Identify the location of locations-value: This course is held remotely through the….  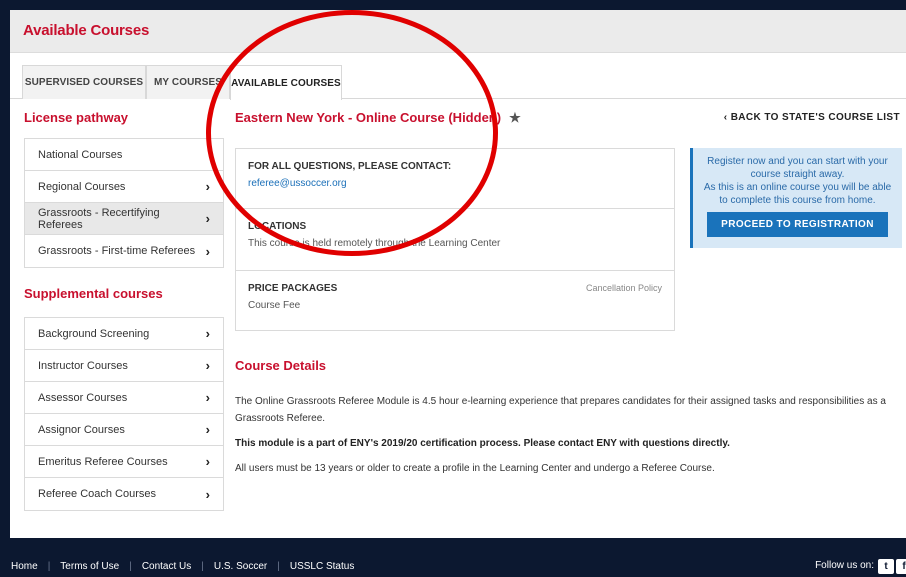
(374, 243).